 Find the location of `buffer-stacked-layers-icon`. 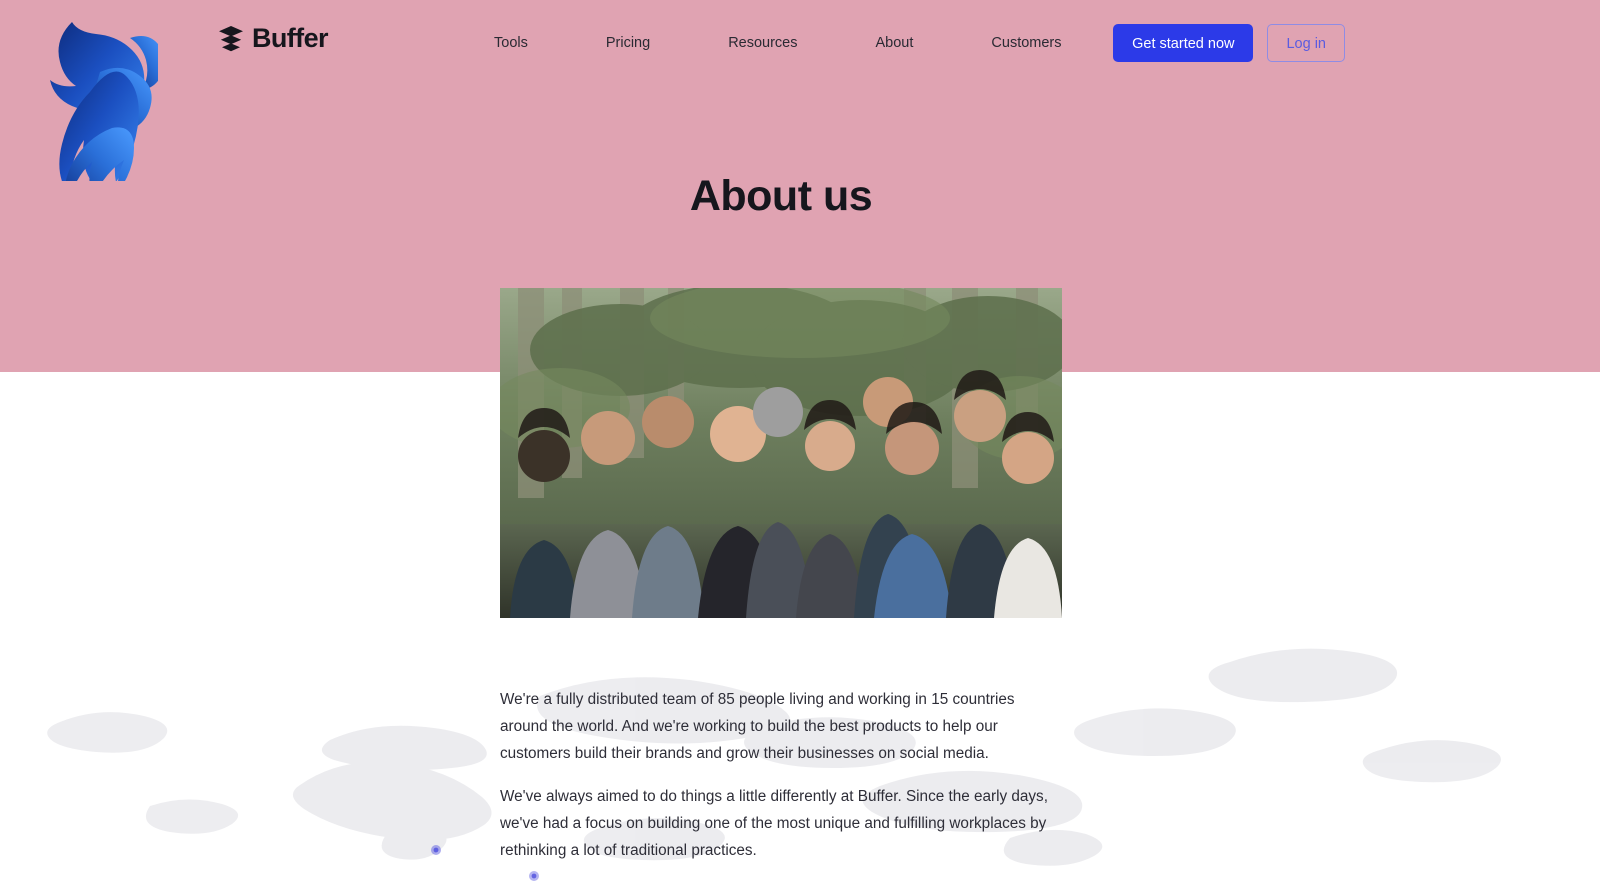

buffer-stacked-layers-icon is located at coordinates (231, 38).